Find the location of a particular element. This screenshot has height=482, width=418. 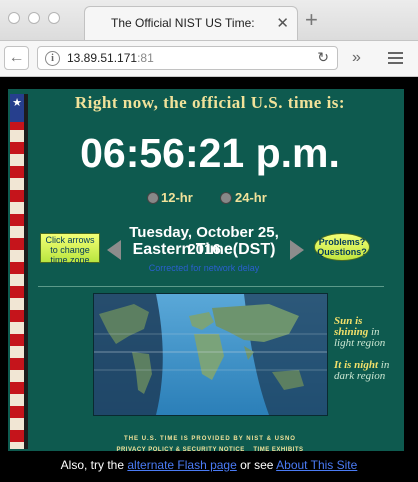

flag-stripes is located at coordinates (17, 271).